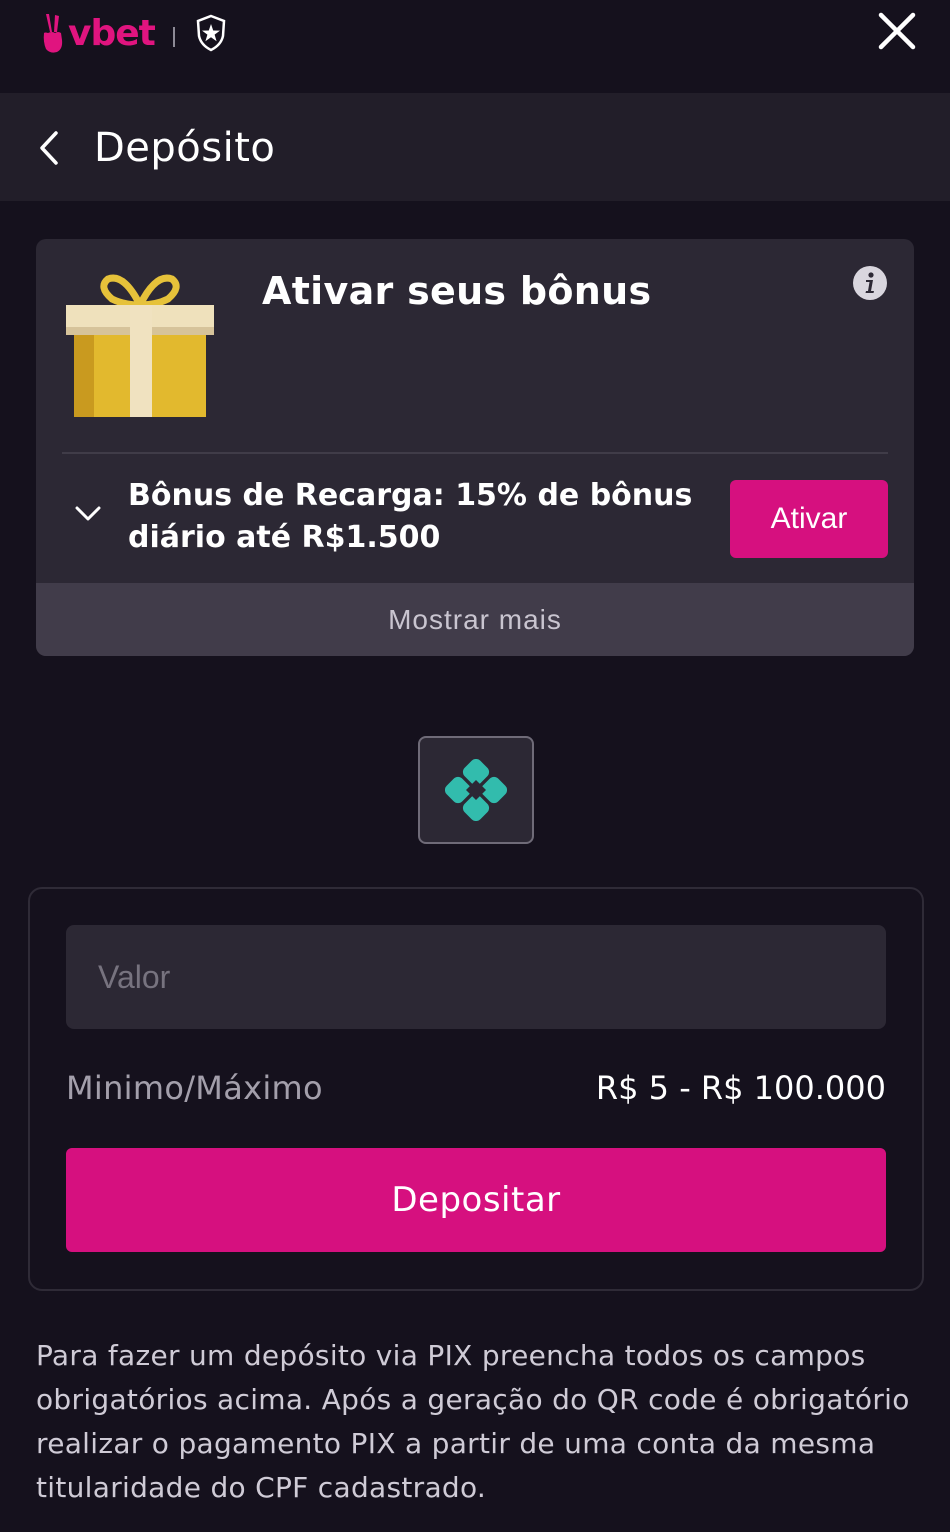 This screenshot has height=1532, width=950. Describe the element at coordinates (53, 33) in the screenshot. I see `victory-hand-icon` at that location.